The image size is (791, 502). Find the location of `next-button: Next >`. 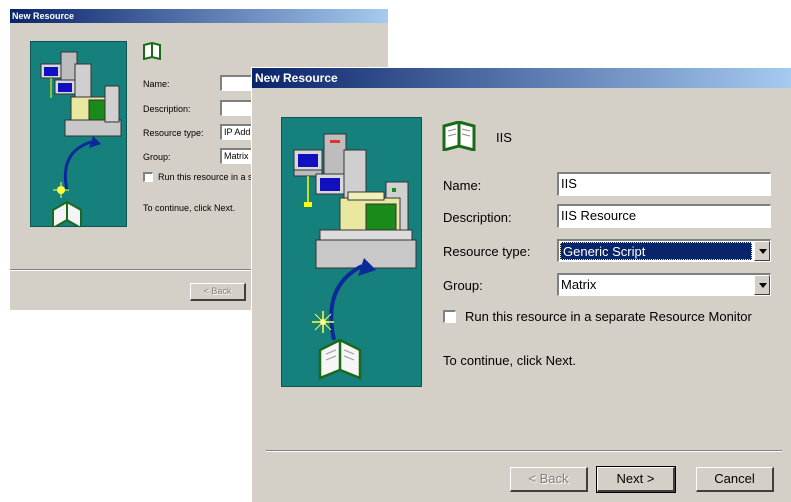

next-button: Next > is located at coordinates (636, 479).